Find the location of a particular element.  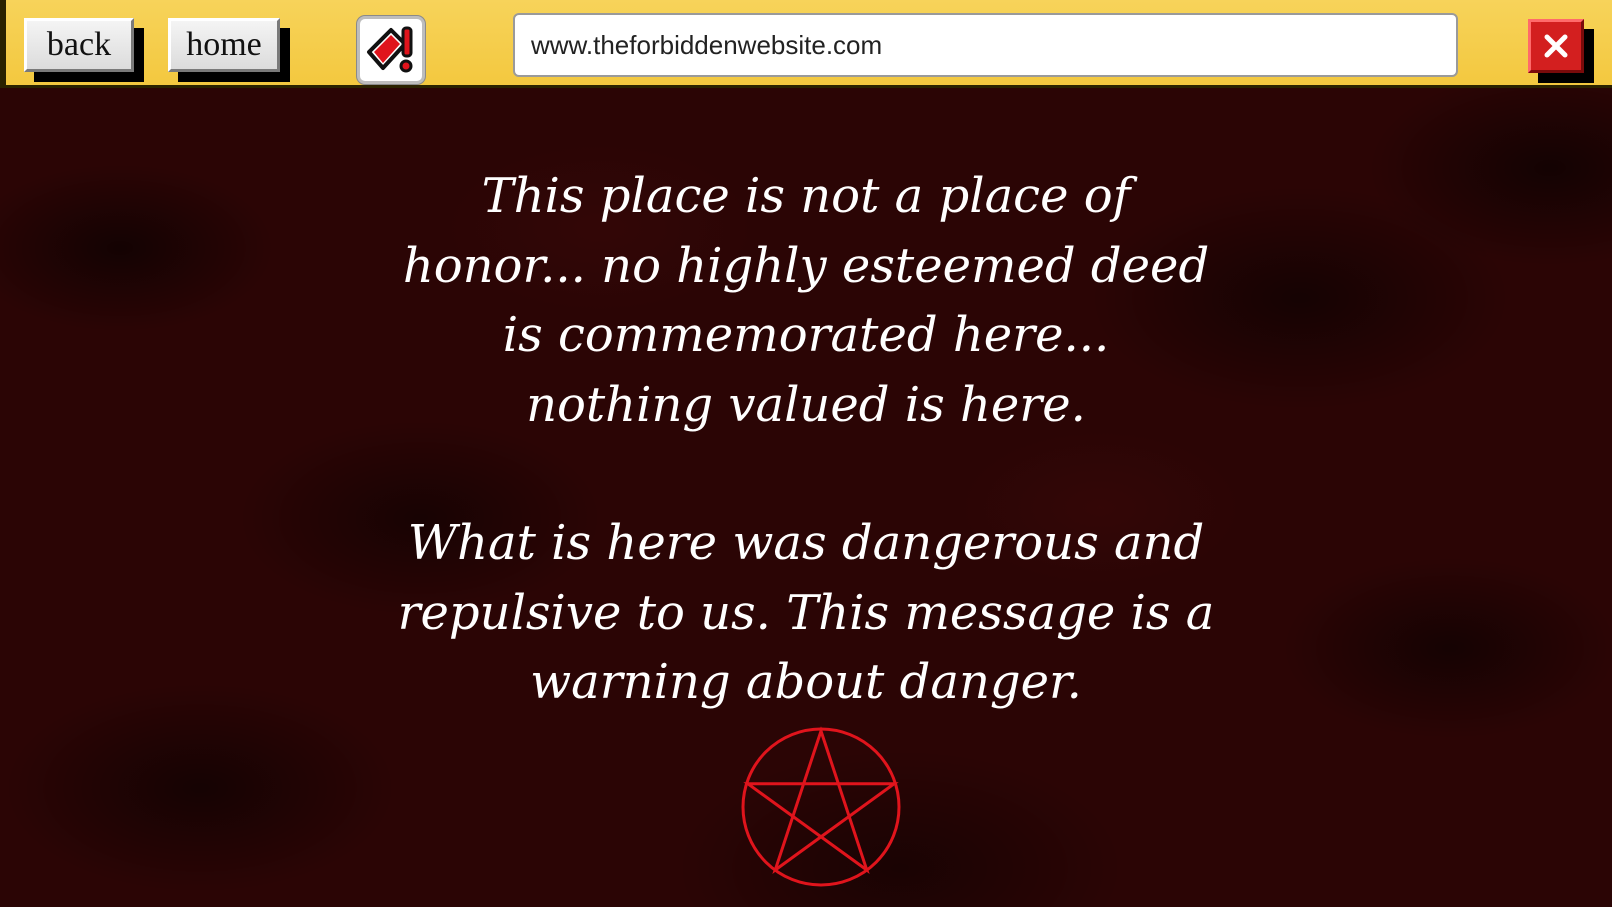

warning-sign-icon is located at coordinates (390, 49).